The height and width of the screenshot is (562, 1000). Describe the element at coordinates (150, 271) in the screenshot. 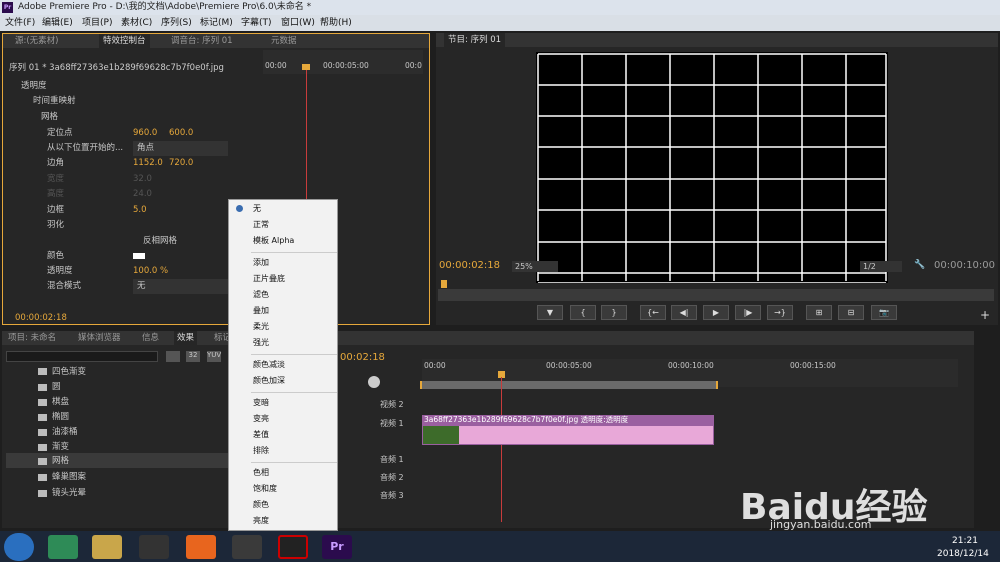

I see `grid-opacity-val: 100.0 %` at that location.